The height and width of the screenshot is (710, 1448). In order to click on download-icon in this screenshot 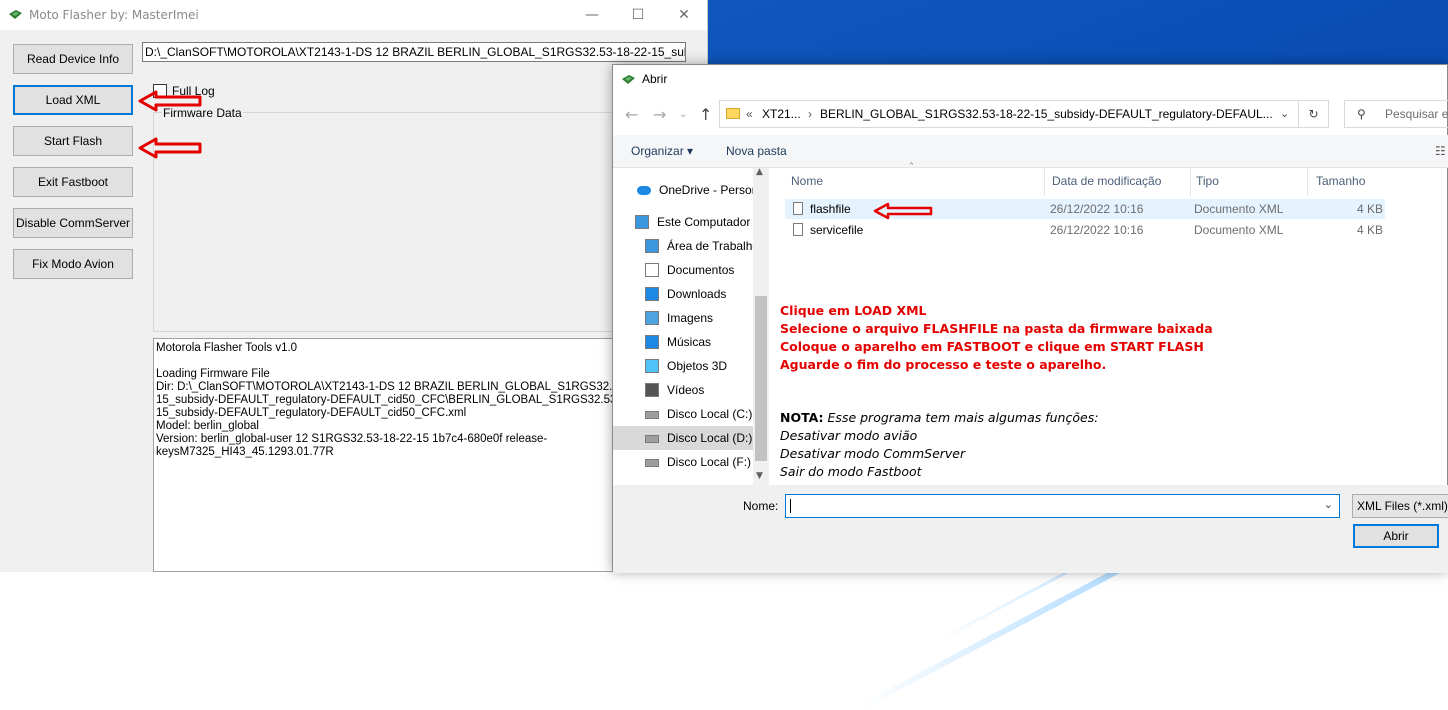, I will do `click(652, 294)`.